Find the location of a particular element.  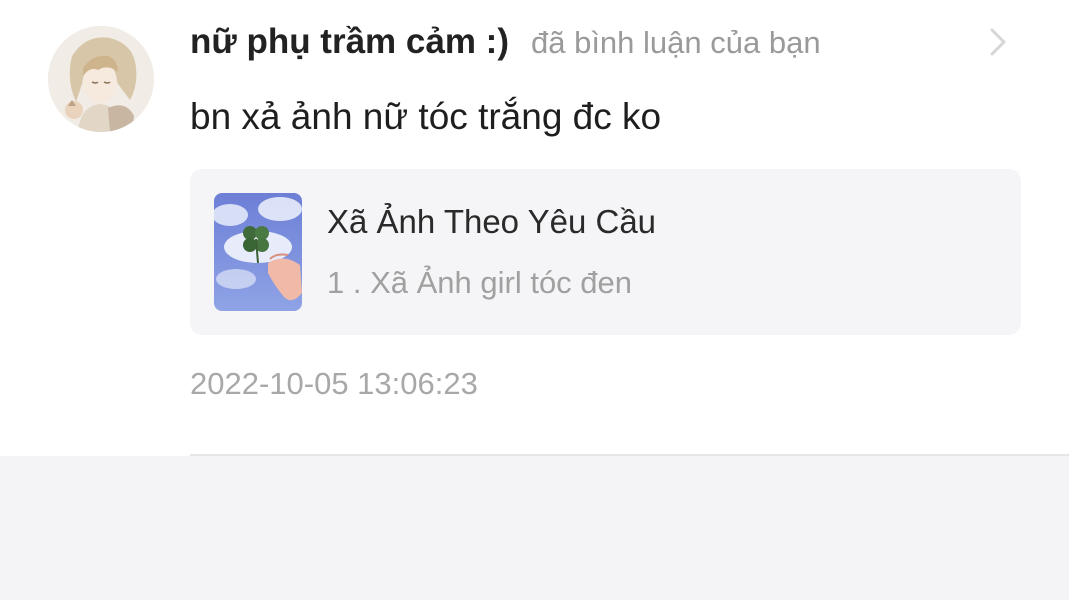

username: nữ phụ trầm cảm :) is located at coordinates (349, 42).